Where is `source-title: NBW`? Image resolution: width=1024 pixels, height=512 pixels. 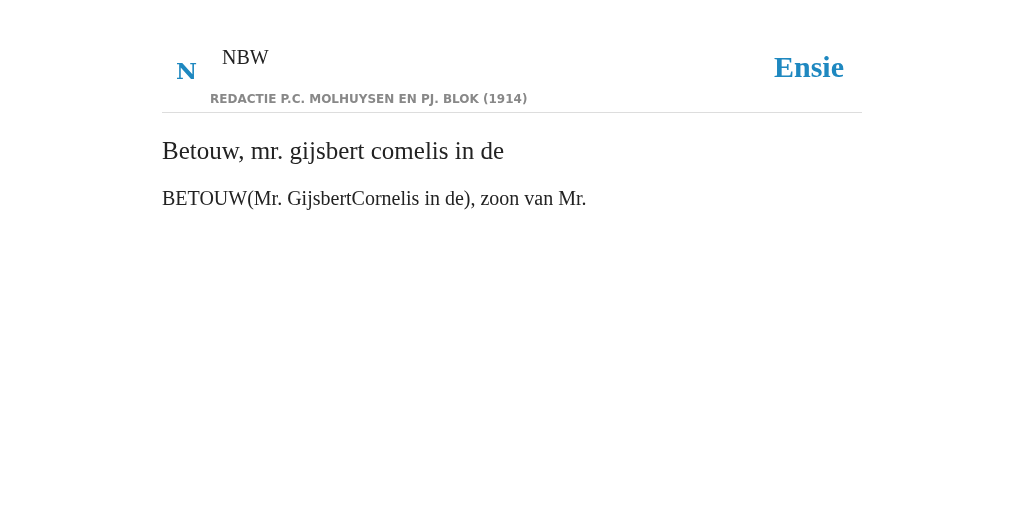
source-title: NBW is located at coordinates (245, 57).